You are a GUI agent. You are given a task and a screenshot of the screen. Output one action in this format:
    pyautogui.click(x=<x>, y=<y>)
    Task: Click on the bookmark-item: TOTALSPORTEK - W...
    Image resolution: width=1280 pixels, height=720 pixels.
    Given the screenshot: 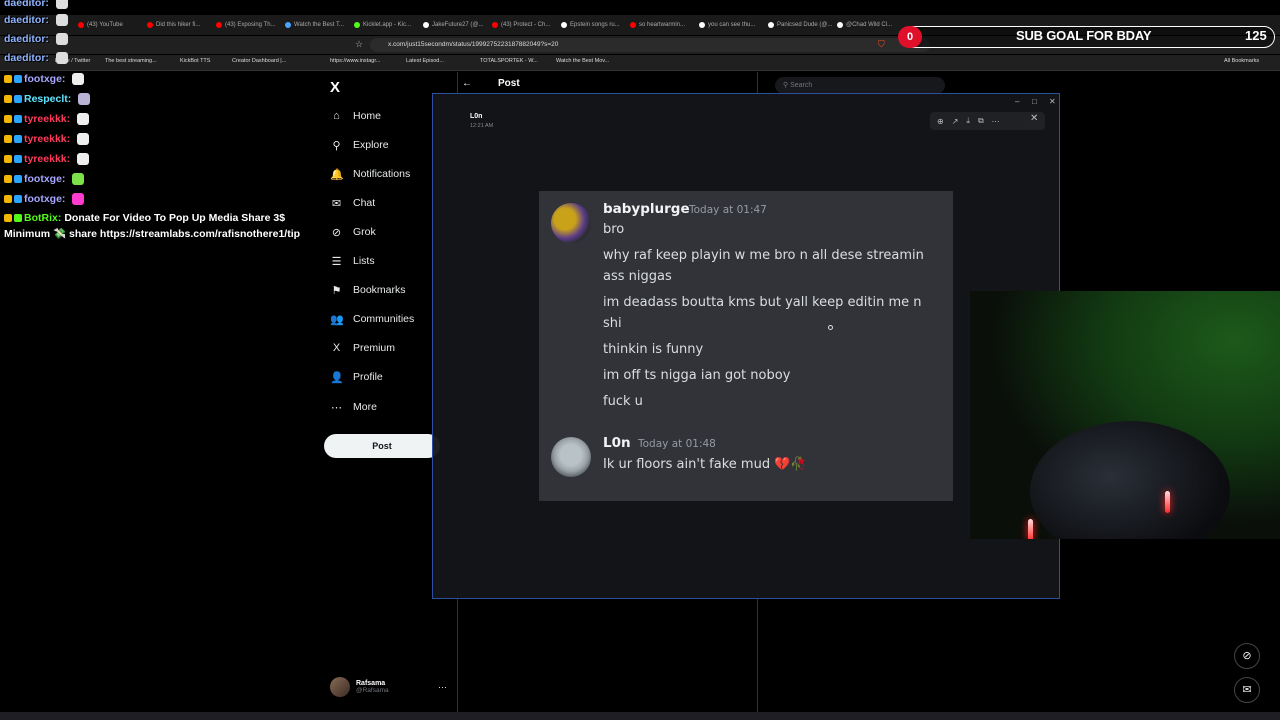 What is the action you would take?
    pyautogui.click(x=509, y=61)
    